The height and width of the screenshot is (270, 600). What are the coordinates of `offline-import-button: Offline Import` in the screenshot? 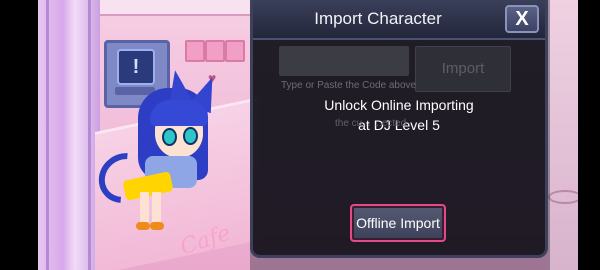 It's located at (398, 223).